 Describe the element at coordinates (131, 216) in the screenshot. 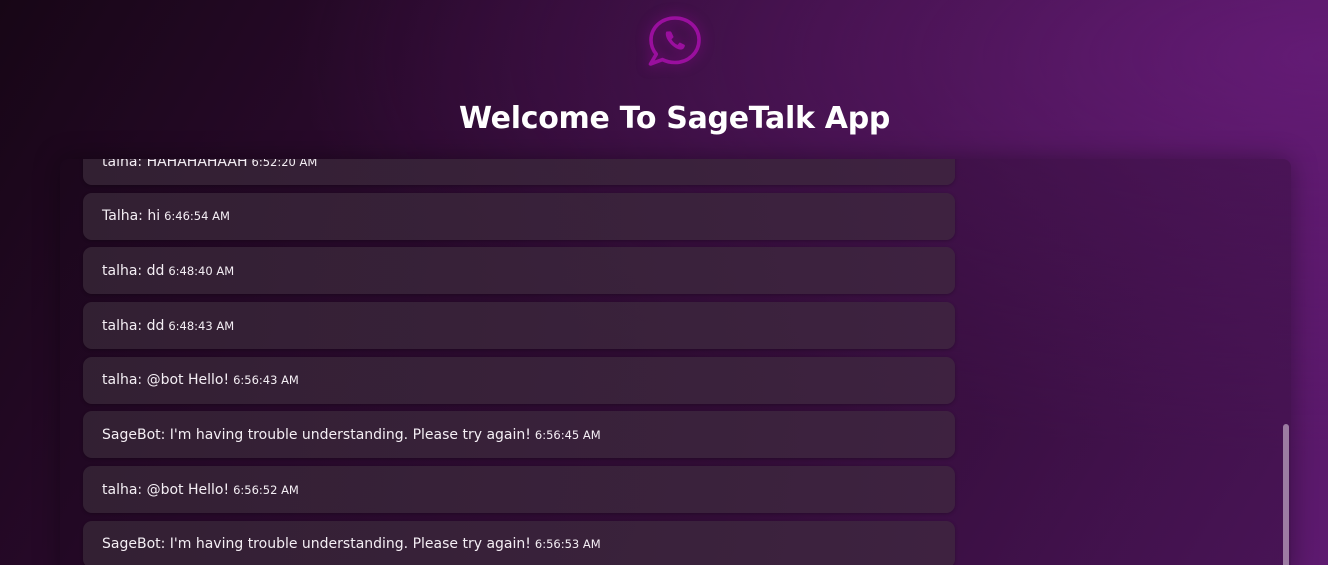

I see `message-text: Talha: hi` at that location.